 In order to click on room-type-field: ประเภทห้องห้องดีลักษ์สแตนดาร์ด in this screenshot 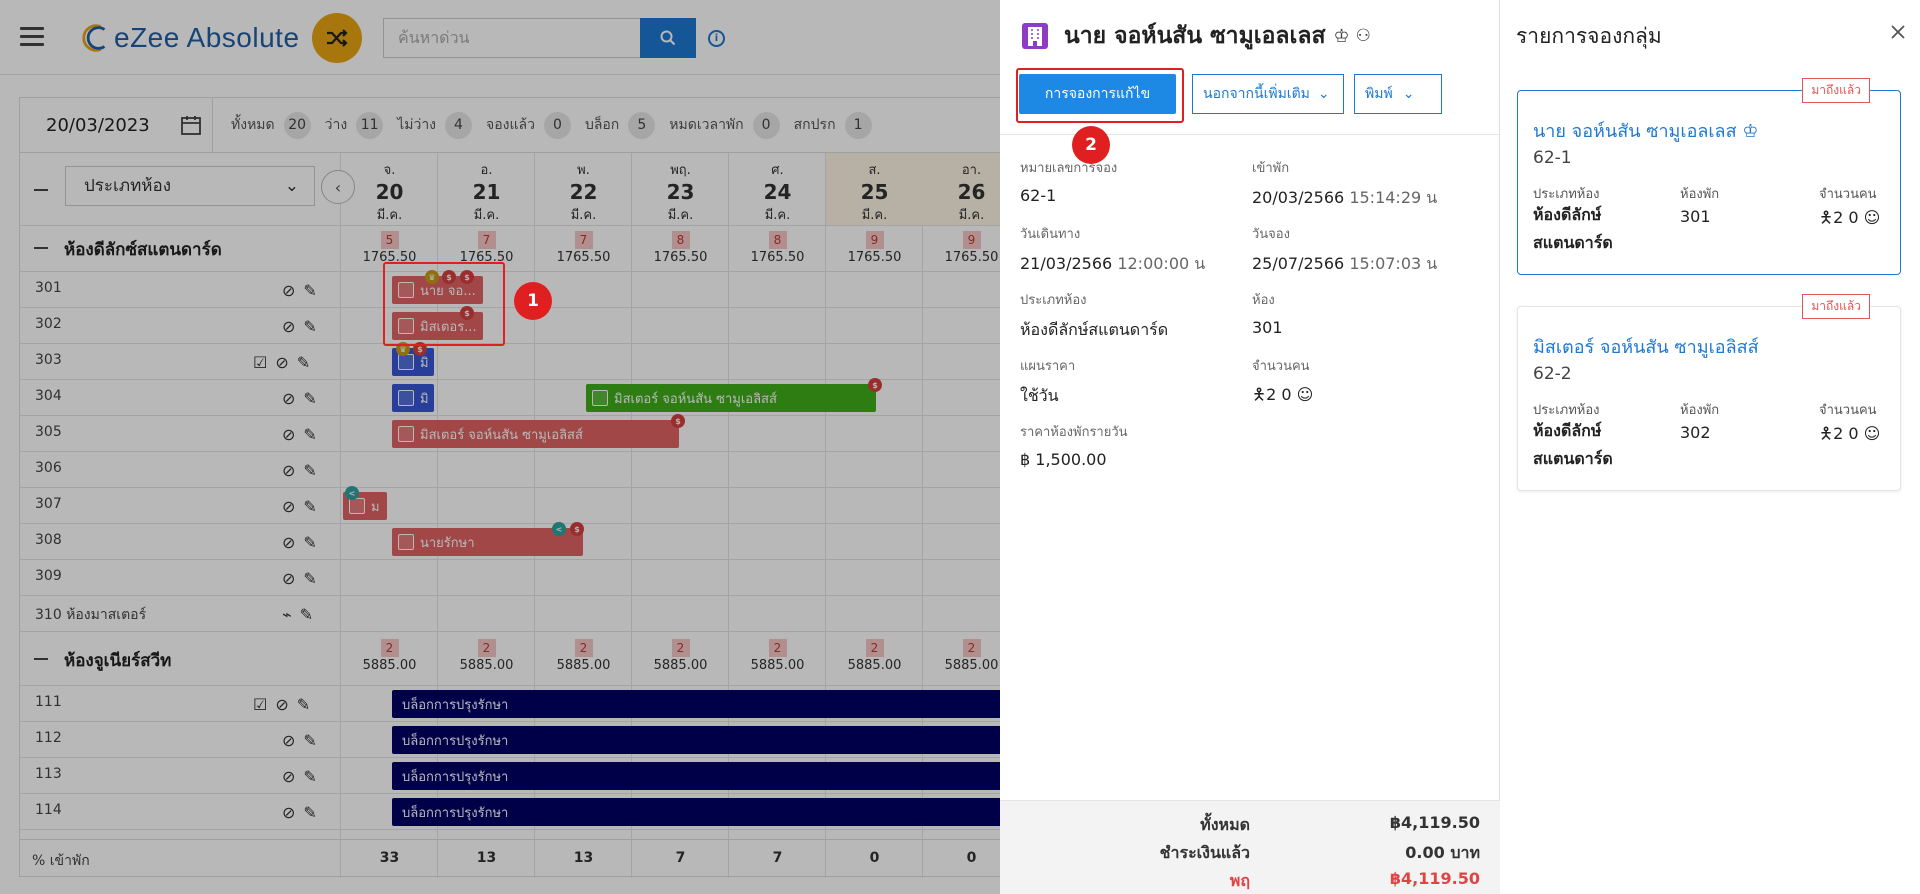, I will do `click(1094, 316)`.